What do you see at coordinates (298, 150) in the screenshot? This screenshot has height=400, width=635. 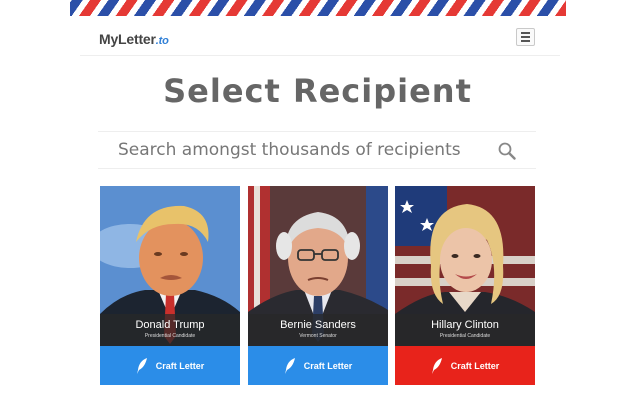 I see `search-input` at bounding box center [298, 150].